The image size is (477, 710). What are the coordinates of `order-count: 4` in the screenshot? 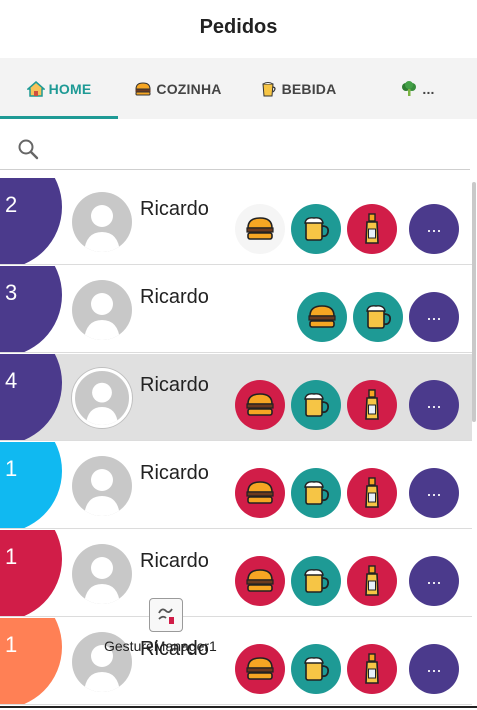 It's located at (11, 380).